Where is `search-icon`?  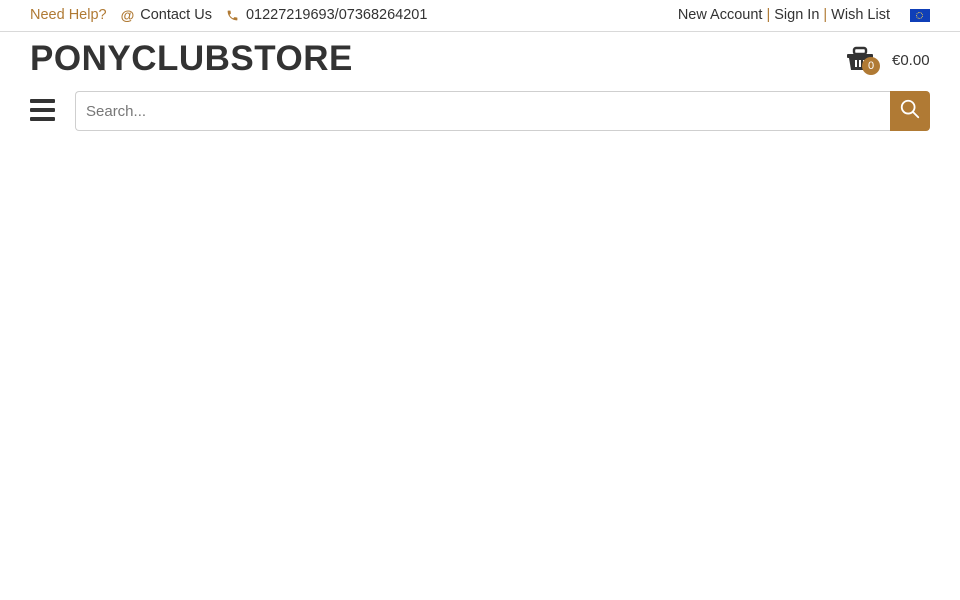 search-icon is located at coordinates (910, 111).